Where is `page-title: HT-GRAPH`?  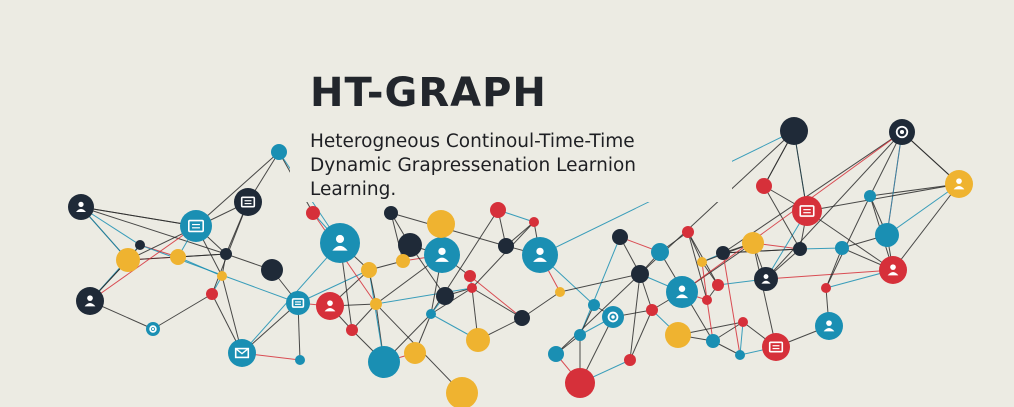
page-title: HT-GRAPH is located at coordinates (428, 93).